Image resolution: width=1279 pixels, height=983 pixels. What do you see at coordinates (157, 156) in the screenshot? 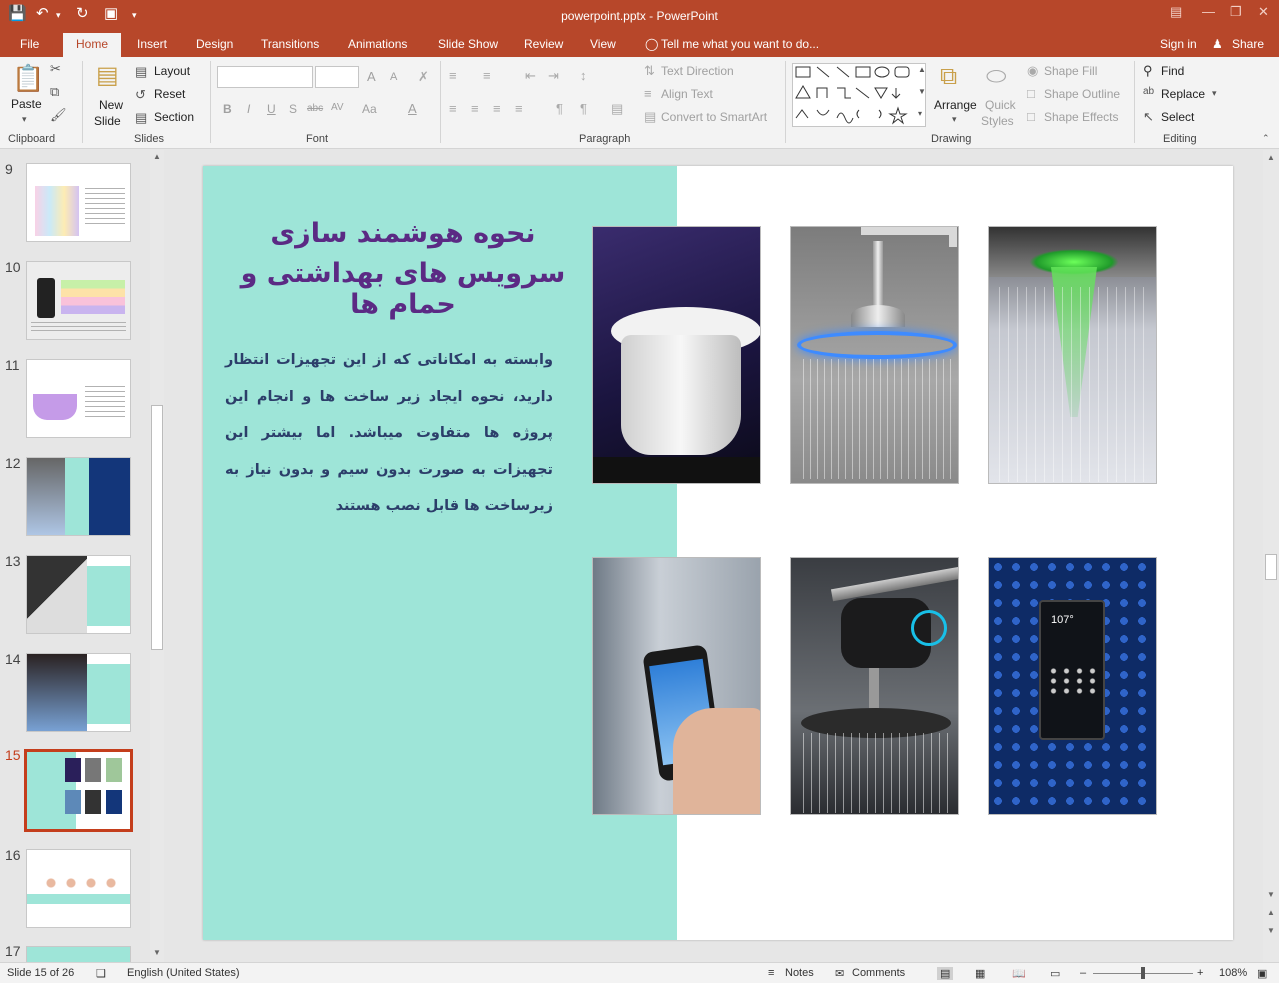
I see `scroll-up-icon: ▲` at bounding box center [157, 156].